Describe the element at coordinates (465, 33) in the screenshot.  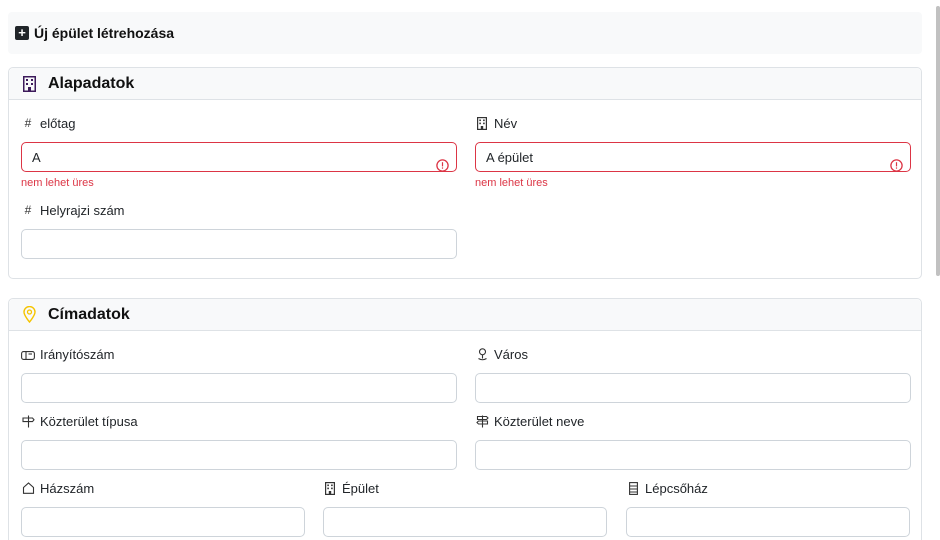
I see `page-header: + Új épület létrehozása` at that location.